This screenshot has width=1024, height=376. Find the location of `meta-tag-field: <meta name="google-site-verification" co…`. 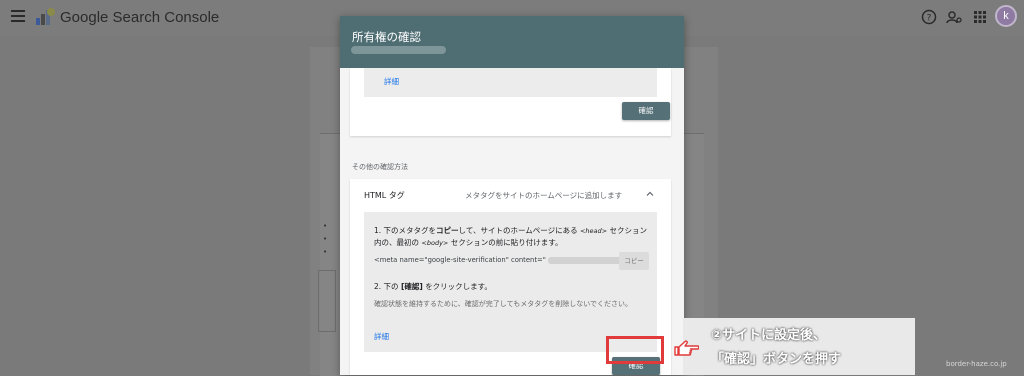

meta-tag-field: <meta name="google-site-verification" co… is located at coordinates (504, 260).